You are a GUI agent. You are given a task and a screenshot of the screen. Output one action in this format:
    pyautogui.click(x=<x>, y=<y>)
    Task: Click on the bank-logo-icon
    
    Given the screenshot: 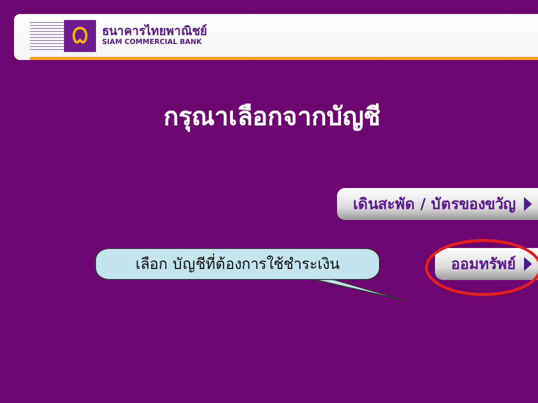 What is the action you would take?
    pyautogui.click(x=80, y=36)
    